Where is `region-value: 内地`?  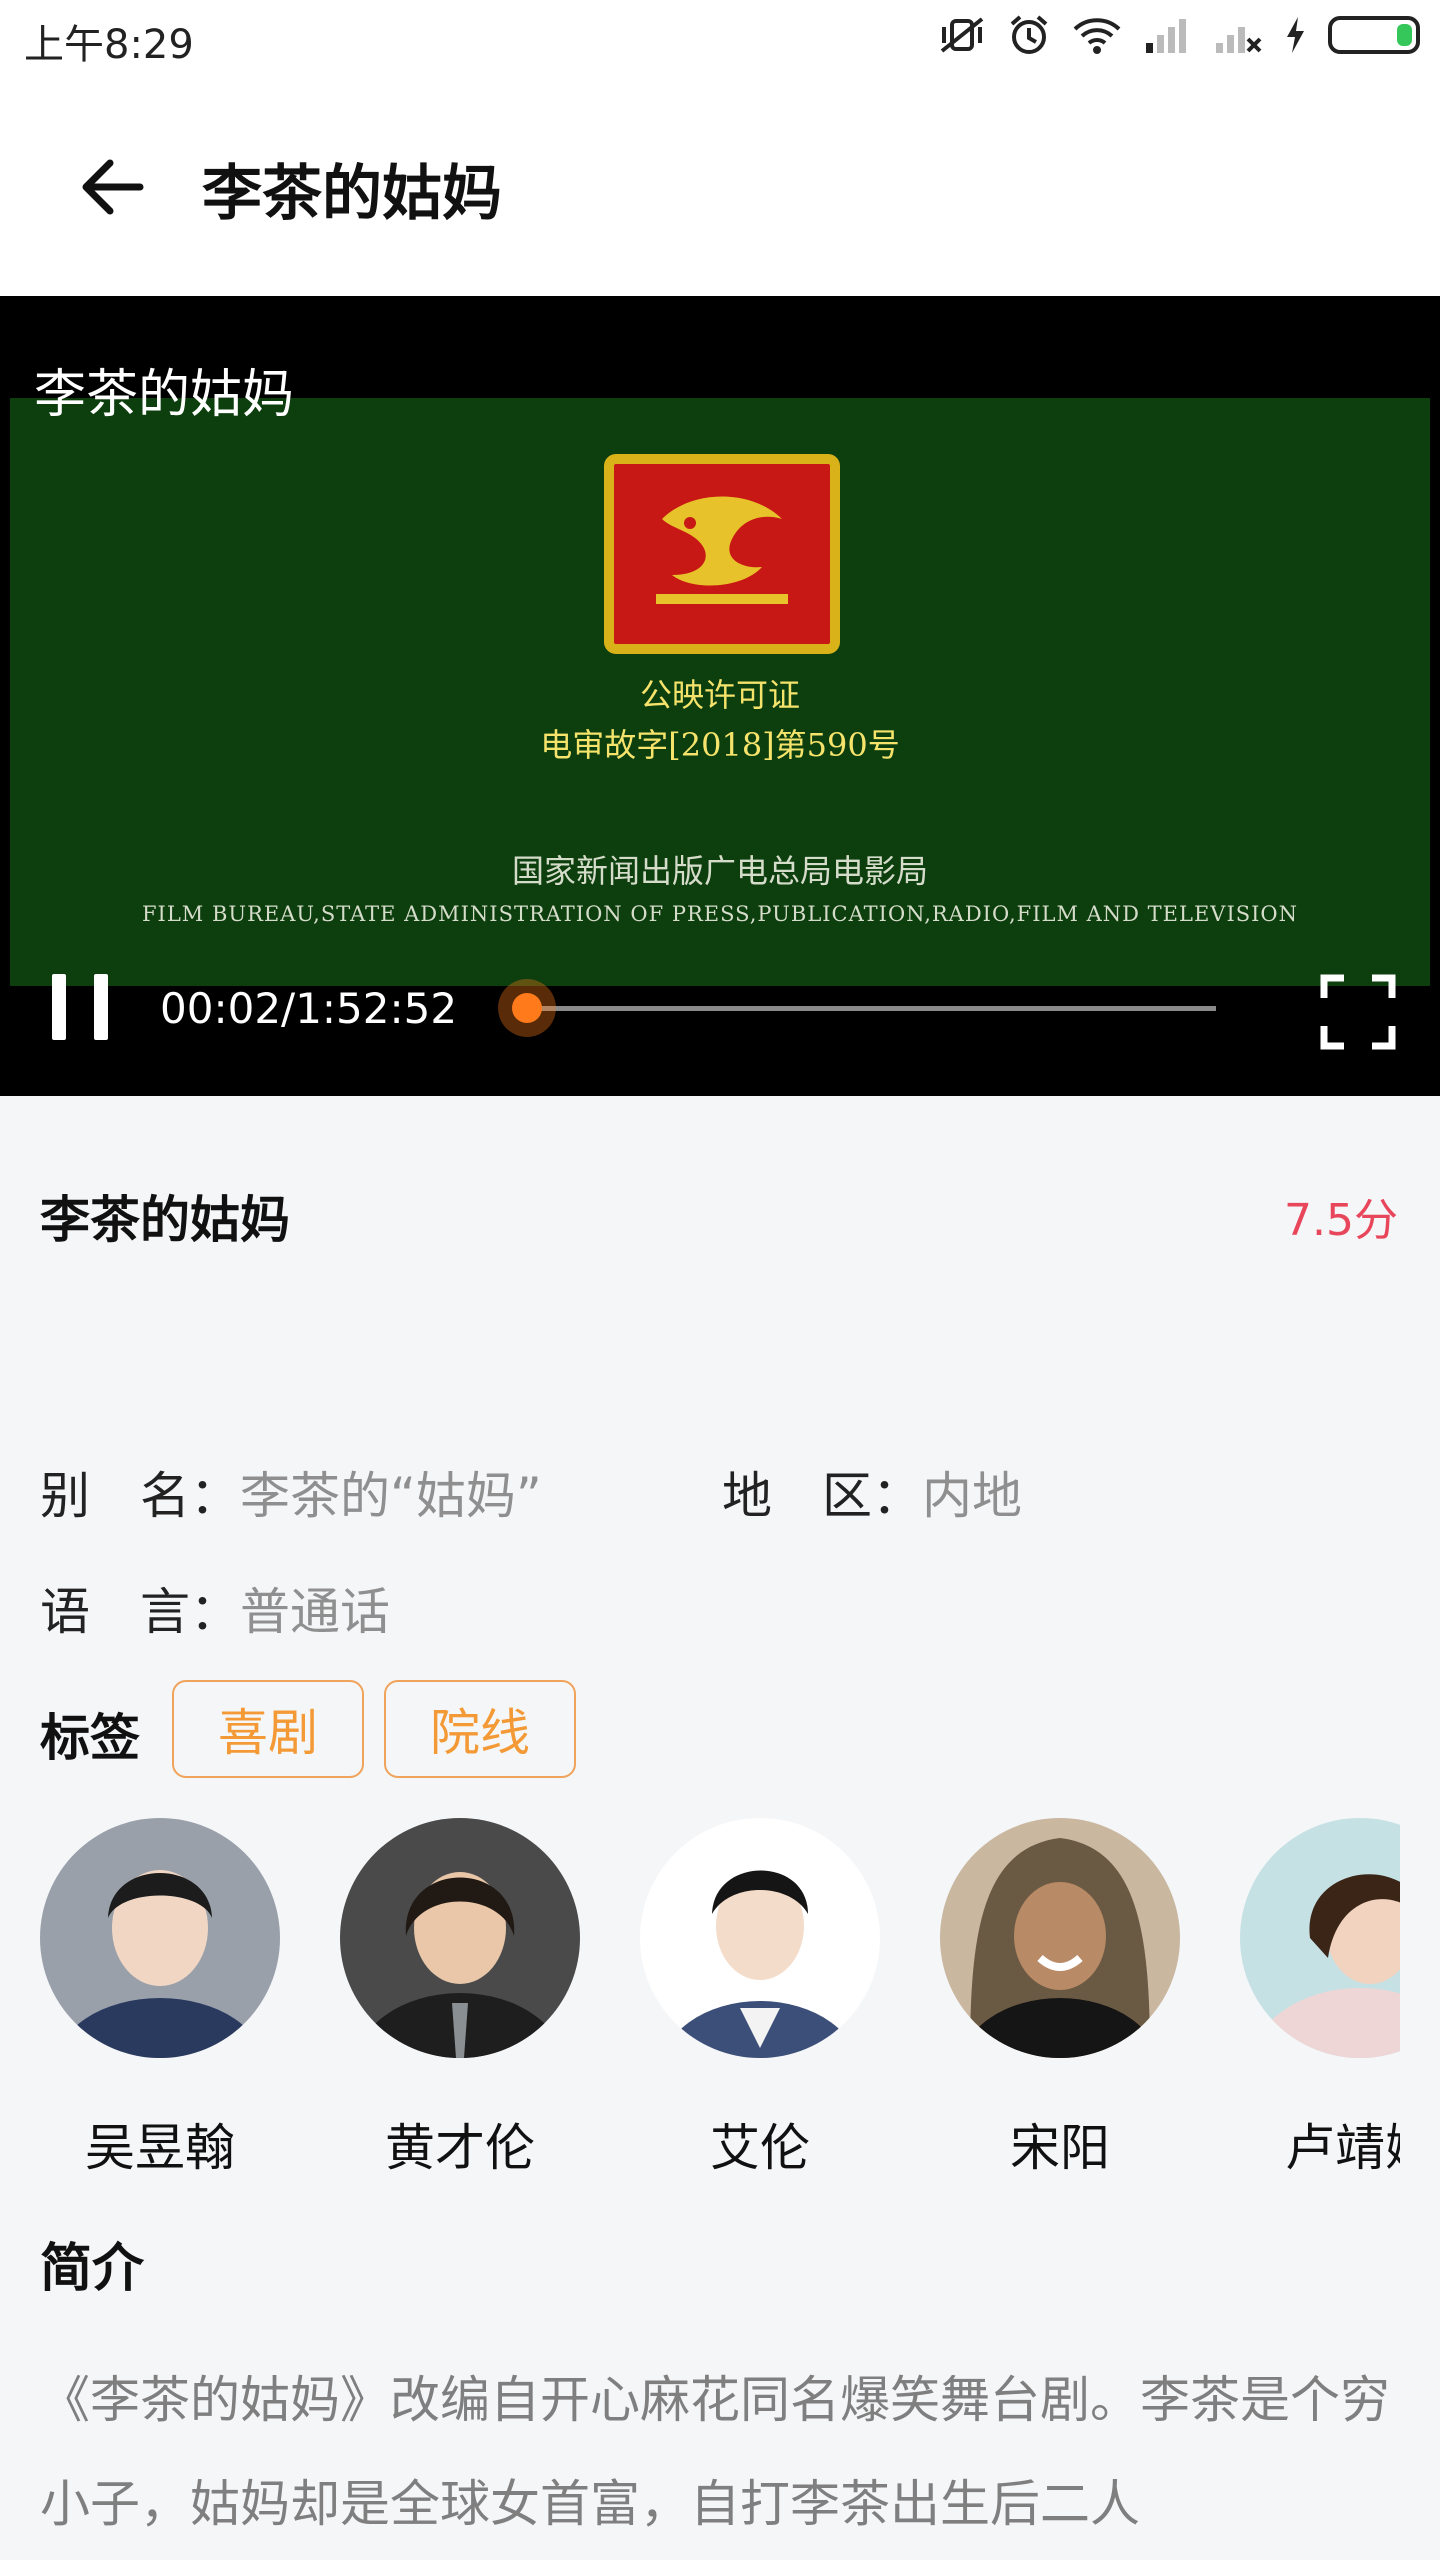 region-value: 内地 is located at coordinates (972, 1496).